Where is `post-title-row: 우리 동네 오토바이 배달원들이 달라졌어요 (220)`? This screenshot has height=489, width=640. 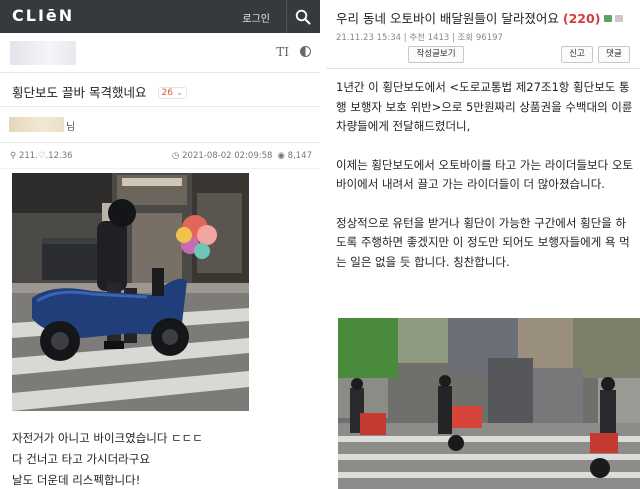
post-title-row: 우리 동네 오토바이 배달원들이 달라졌어요 (220) is located at coordinates (480, 17).